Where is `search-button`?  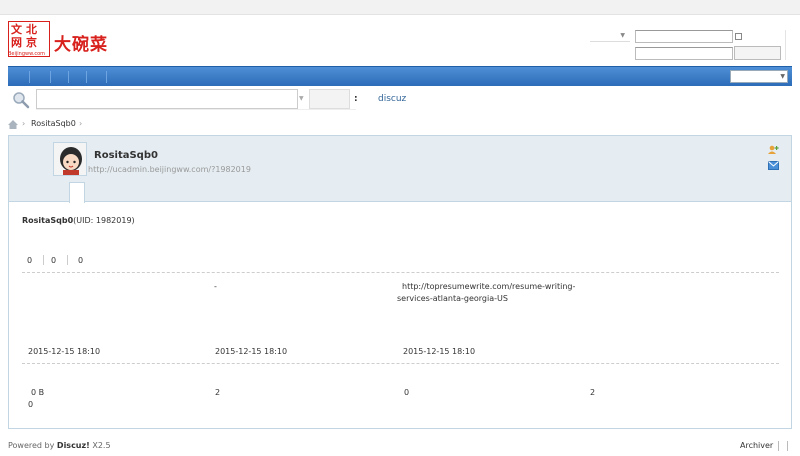 search-button is located at coordinates (329, 99).